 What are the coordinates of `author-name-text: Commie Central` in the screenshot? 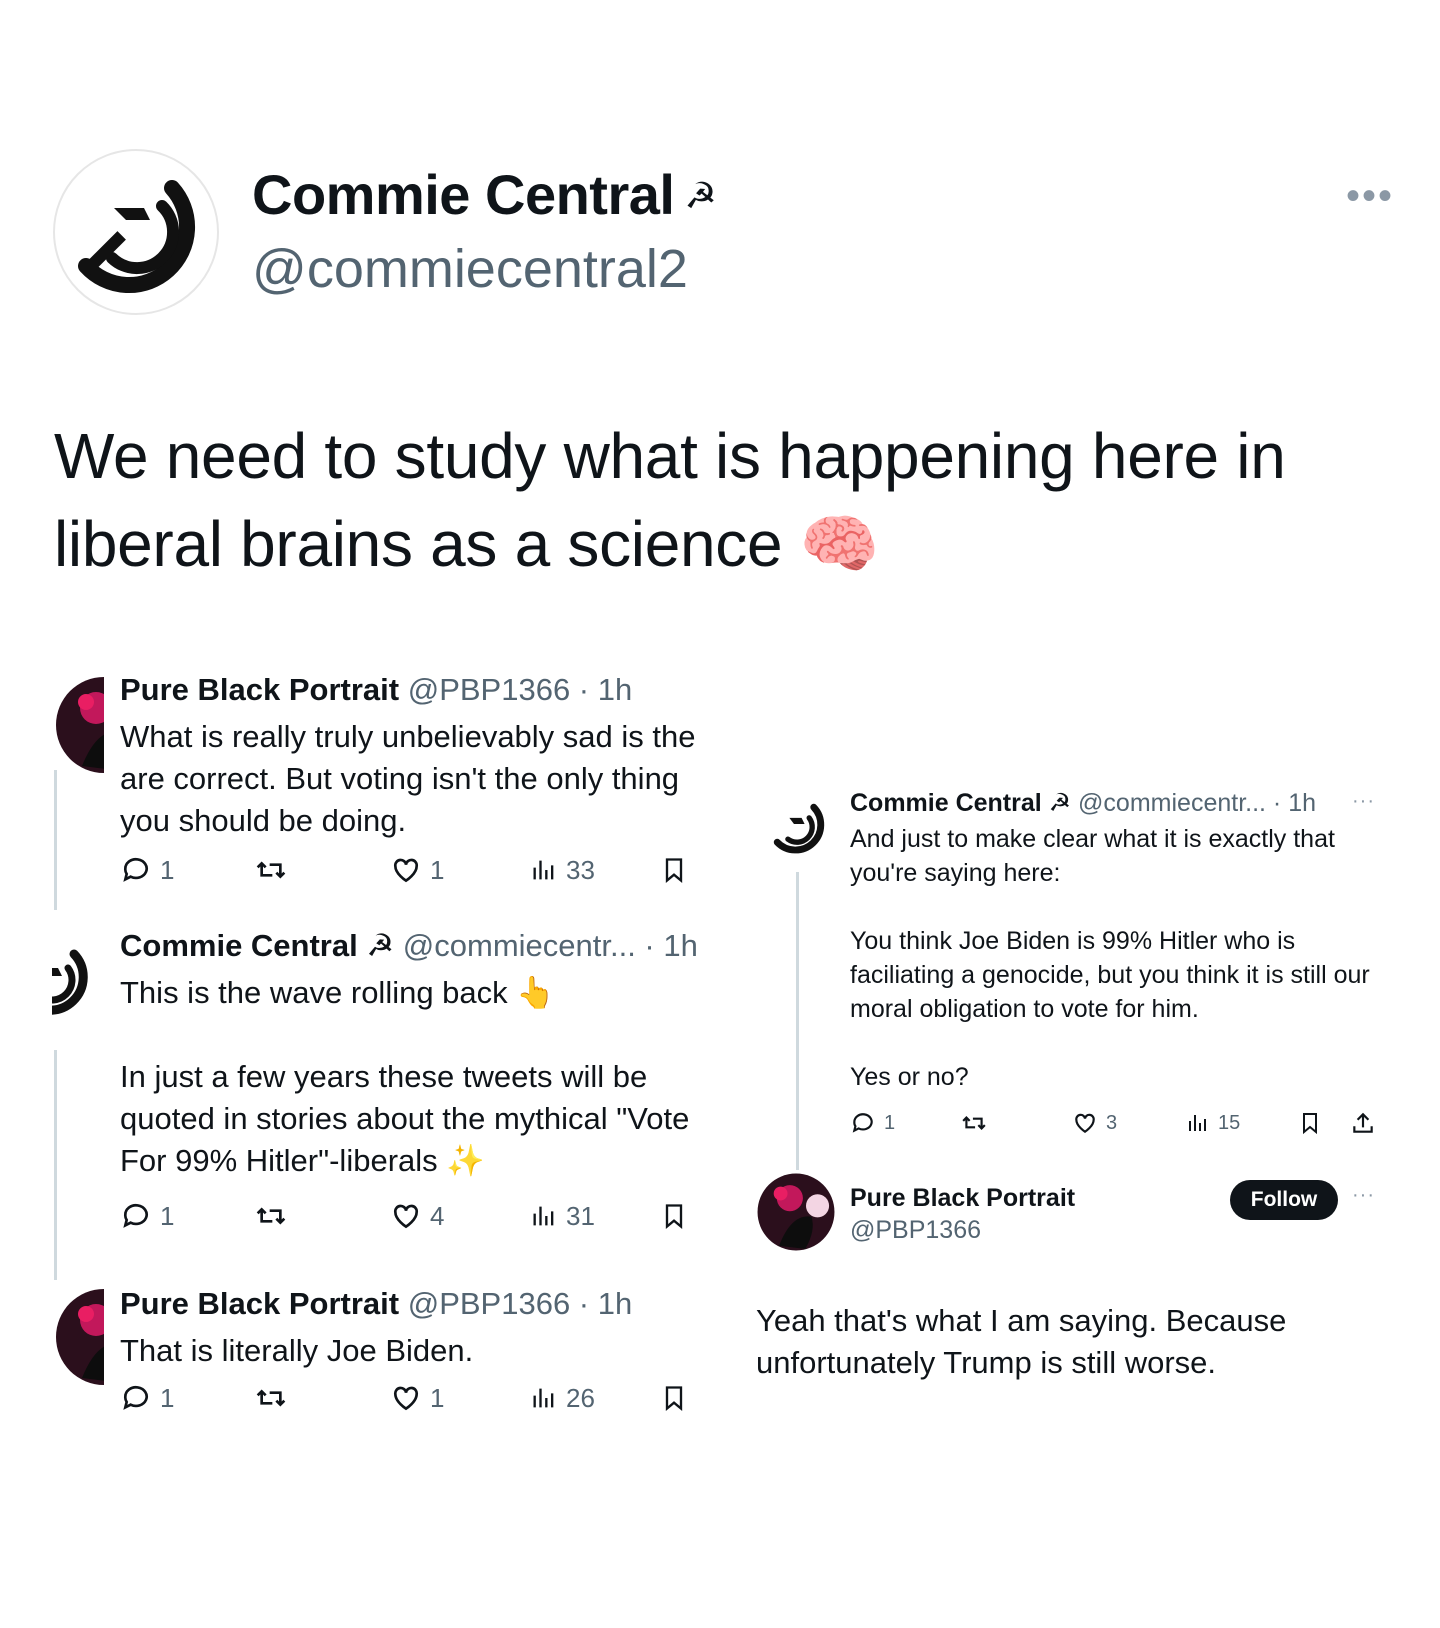 It's located at (463, 194).